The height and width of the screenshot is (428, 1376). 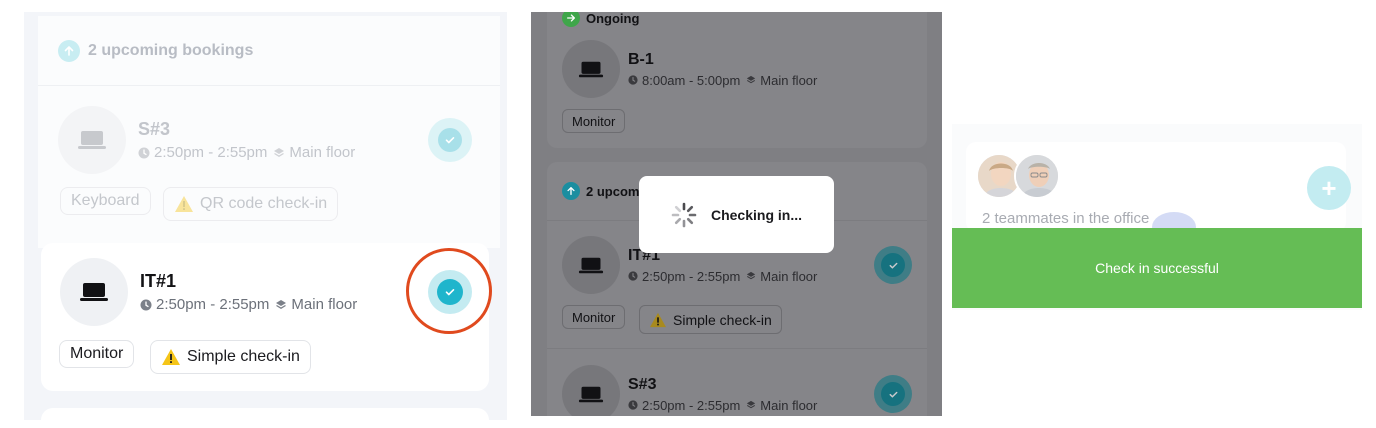 What do you see at coordinates (641, 59) in the screenshot?
I see `room-name: B-1` at bounding box center [641, 59].